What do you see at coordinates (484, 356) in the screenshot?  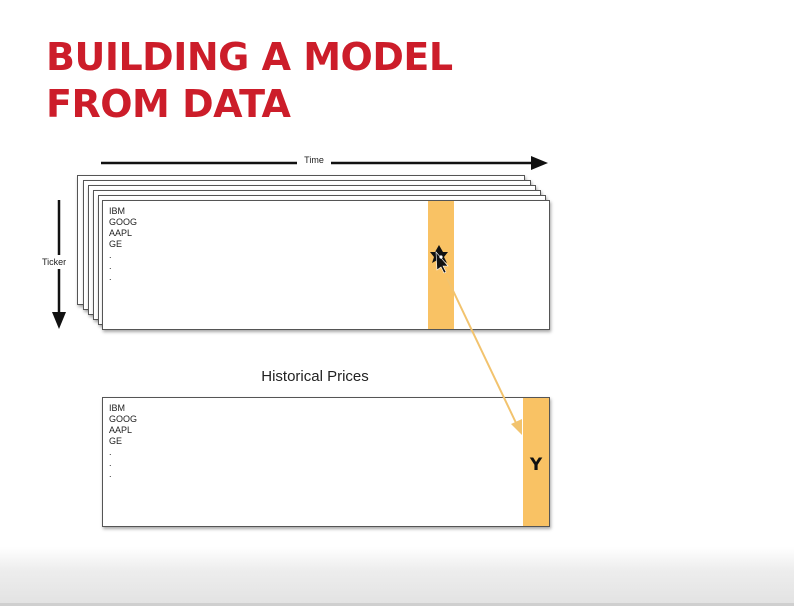 I see `connector-arrow` at bounding box center [484, 356].